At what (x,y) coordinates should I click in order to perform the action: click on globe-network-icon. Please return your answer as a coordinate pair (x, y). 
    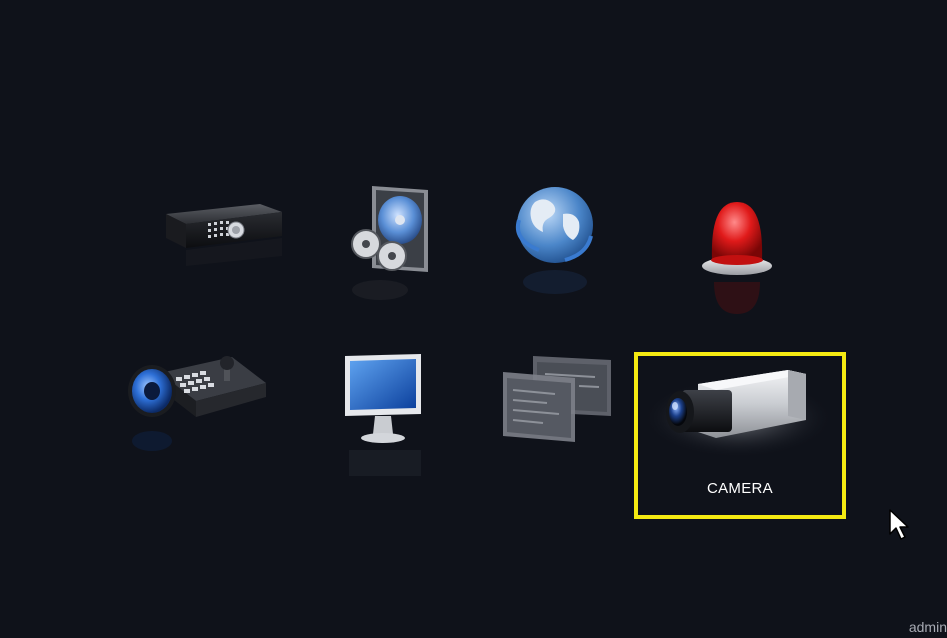
    Looking at the image, I should click on (554, 240).